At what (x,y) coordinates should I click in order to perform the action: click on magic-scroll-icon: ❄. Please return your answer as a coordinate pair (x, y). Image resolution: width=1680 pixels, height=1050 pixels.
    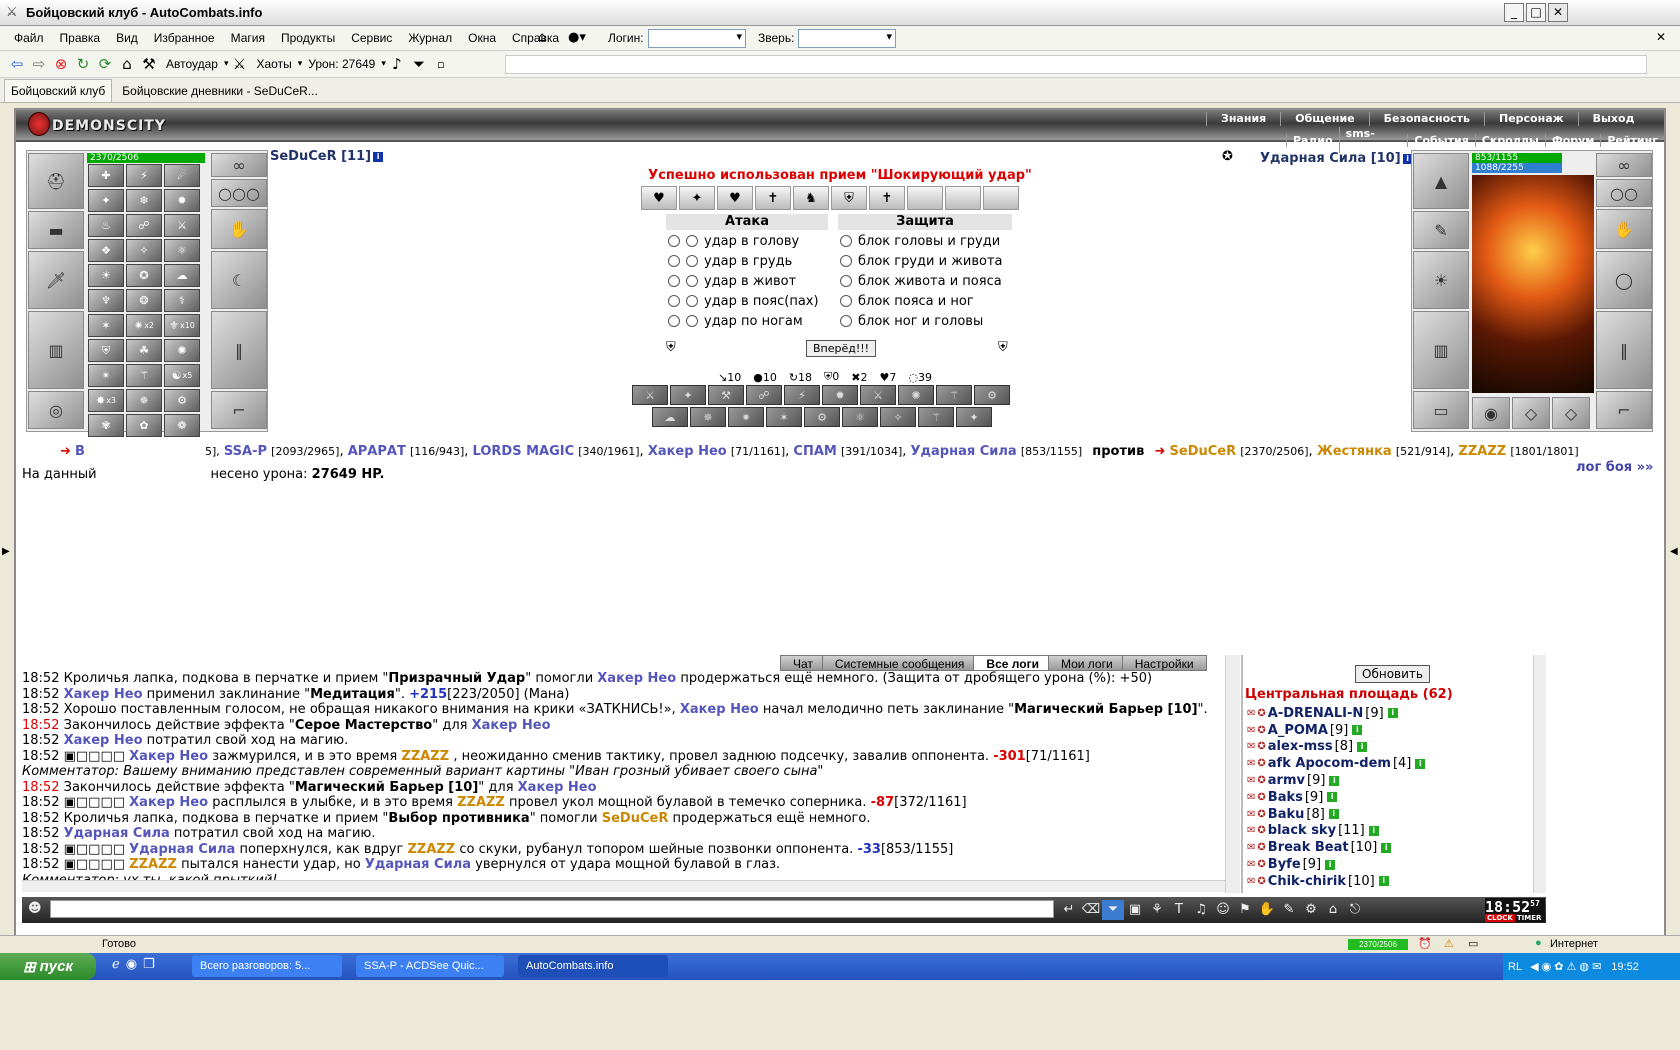
    Looking at the image, I should click on (144, 200).